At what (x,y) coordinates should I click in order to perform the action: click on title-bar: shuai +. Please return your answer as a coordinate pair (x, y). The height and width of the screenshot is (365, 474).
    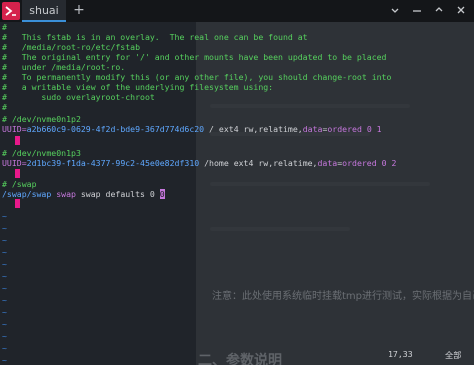
    Looking at the image, I should click on (237, 11).